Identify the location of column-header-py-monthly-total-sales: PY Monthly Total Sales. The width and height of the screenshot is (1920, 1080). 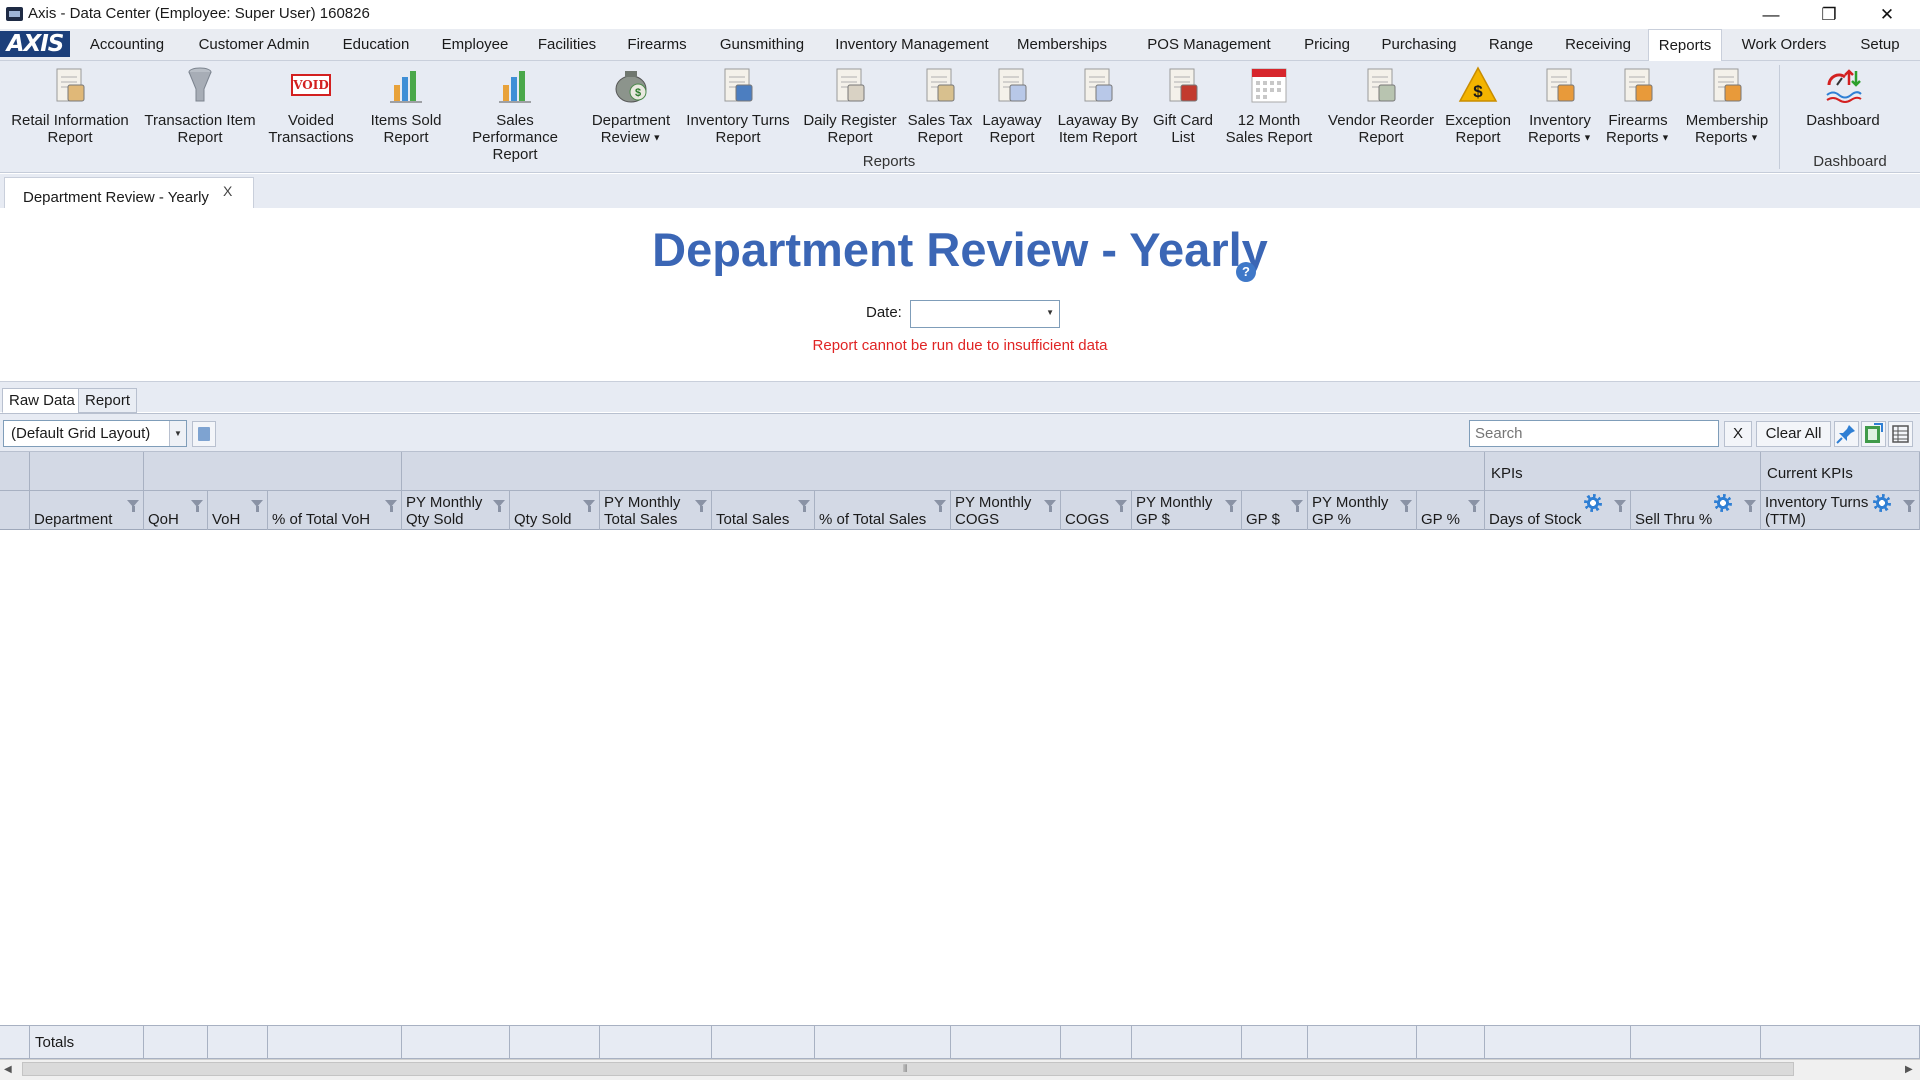
(656, 510).